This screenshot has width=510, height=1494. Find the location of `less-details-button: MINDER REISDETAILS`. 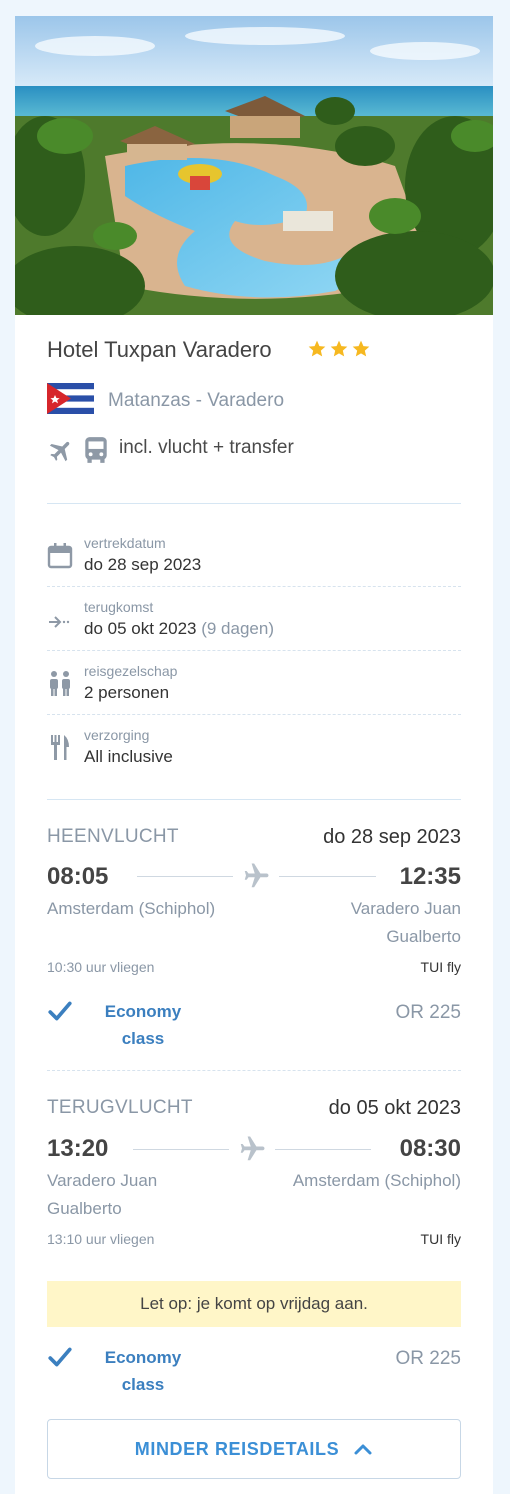

less-details-button: MINDER REISDETAILS is located at coordinates (254, 1449).